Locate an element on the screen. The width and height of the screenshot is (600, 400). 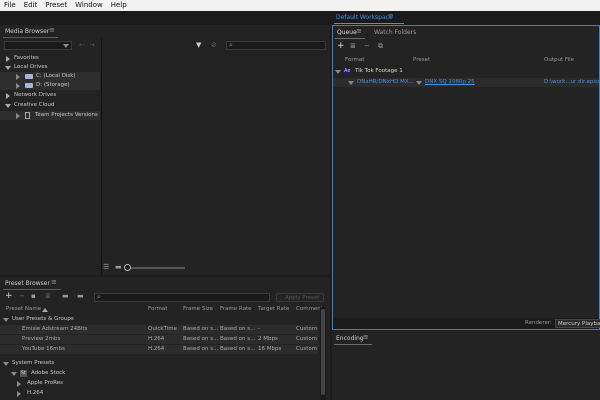
group-user-presets: User Presets & Groups is located at coordinates (160, 319).